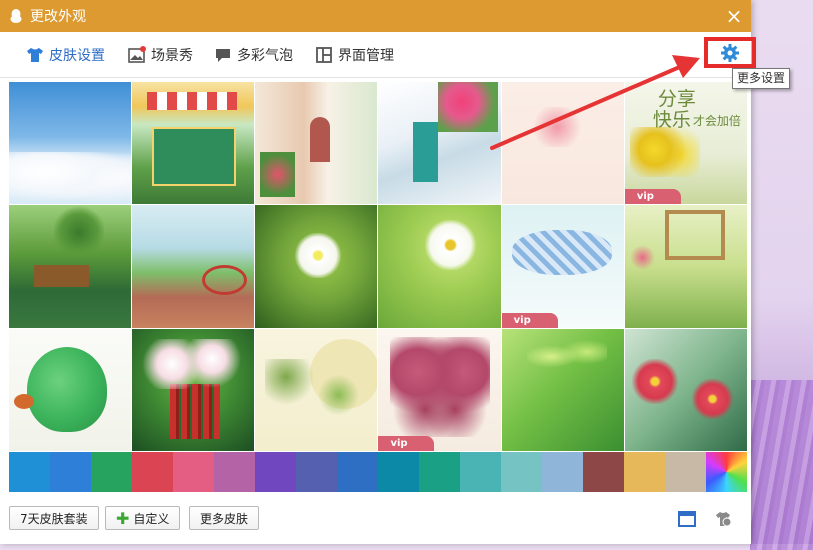 The width and height of the screenshot is (813, 550). I want to click on skin-tile-white-flower, so click(316, 266).